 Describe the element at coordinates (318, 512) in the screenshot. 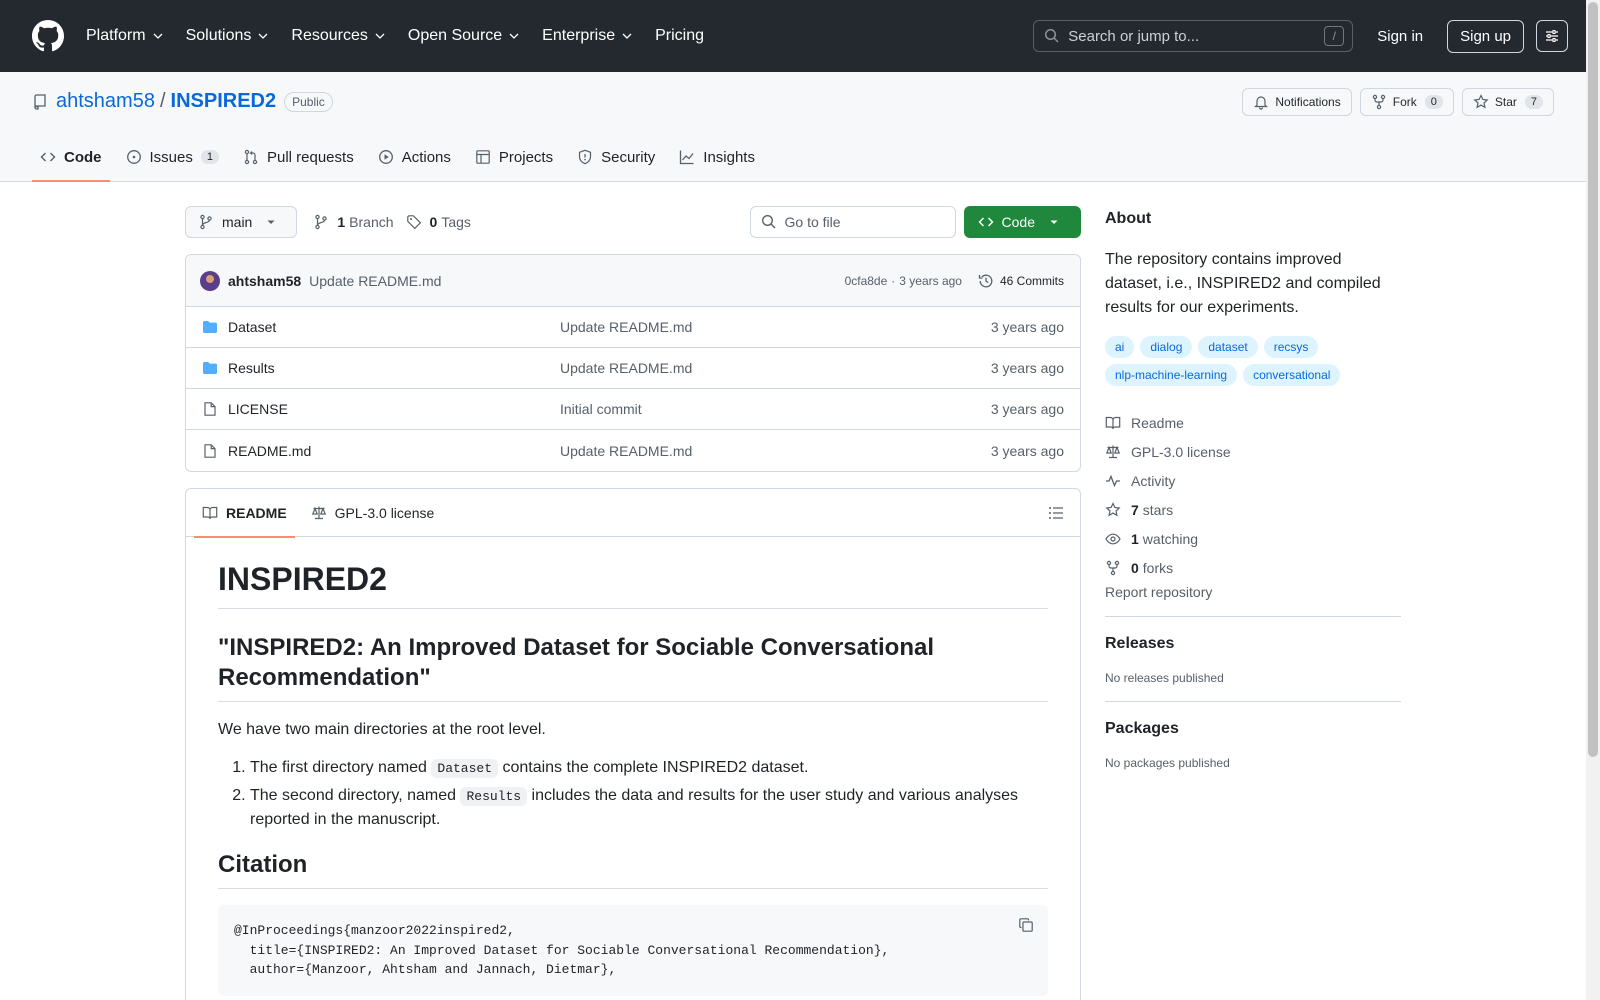

I see `law-icon` at that location.